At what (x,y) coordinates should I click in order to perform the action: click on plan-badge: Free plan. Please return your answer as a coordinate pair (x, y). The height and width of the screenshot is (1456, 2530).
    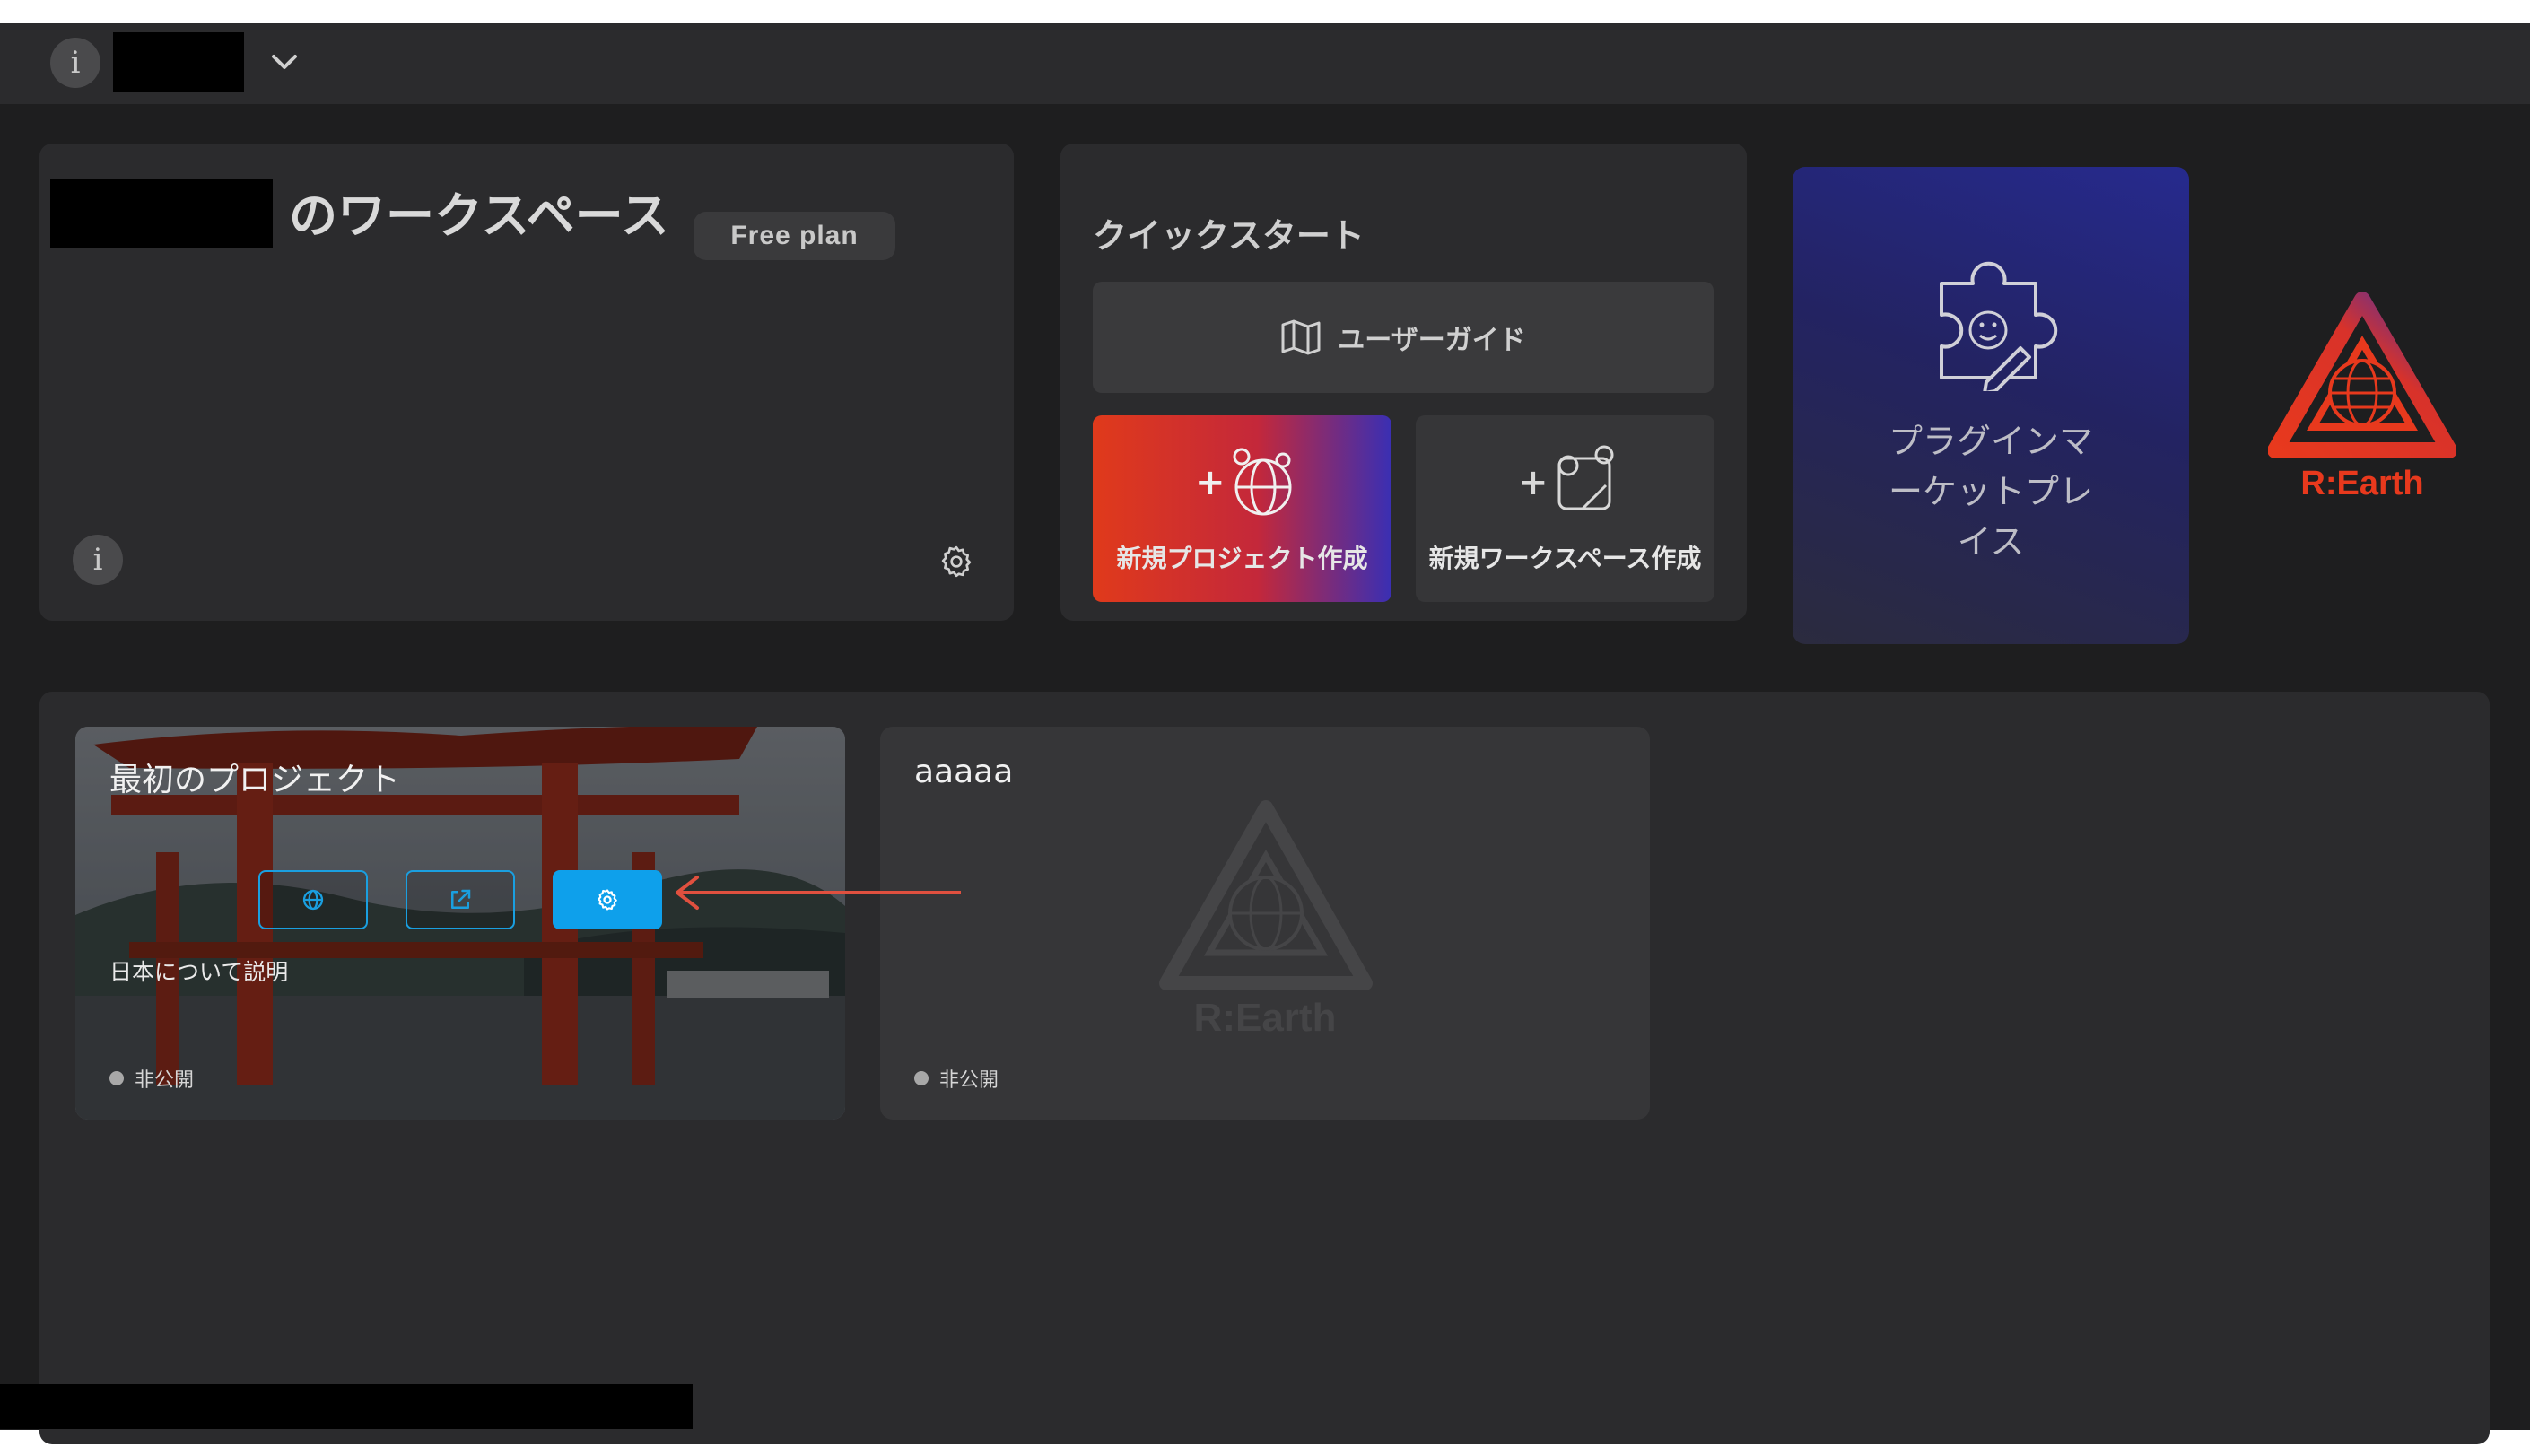
    Looking at the image, I should click on (794, 236).